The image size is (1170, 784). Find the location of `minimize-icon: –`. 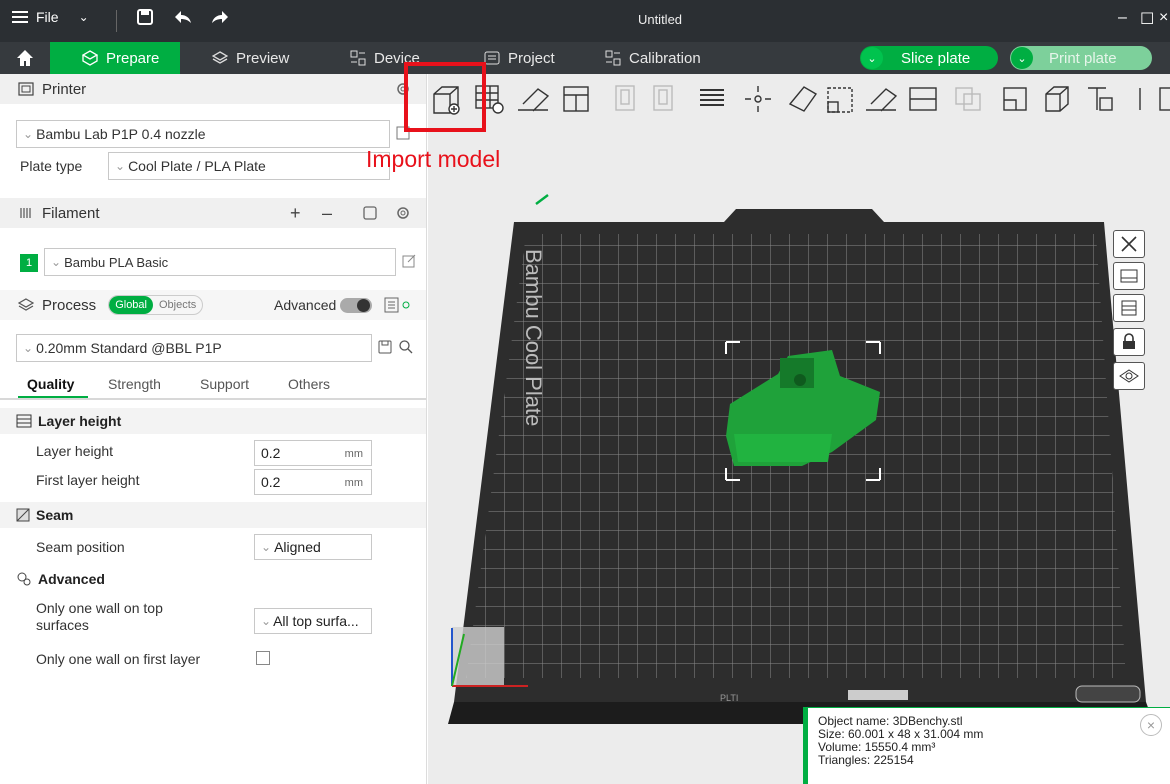

minimize-icon: – is located at coordinates (1122, 17).